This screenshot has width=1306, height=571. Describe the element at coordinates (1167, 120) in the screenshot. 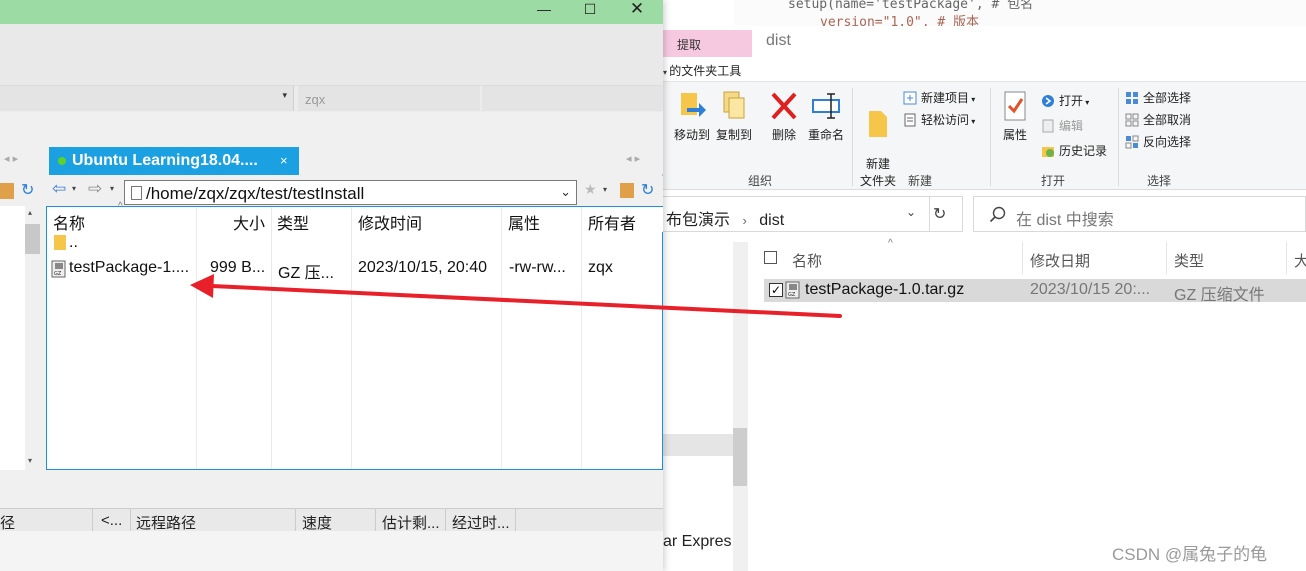

I see `select-none-label: 全部取消` at that location.